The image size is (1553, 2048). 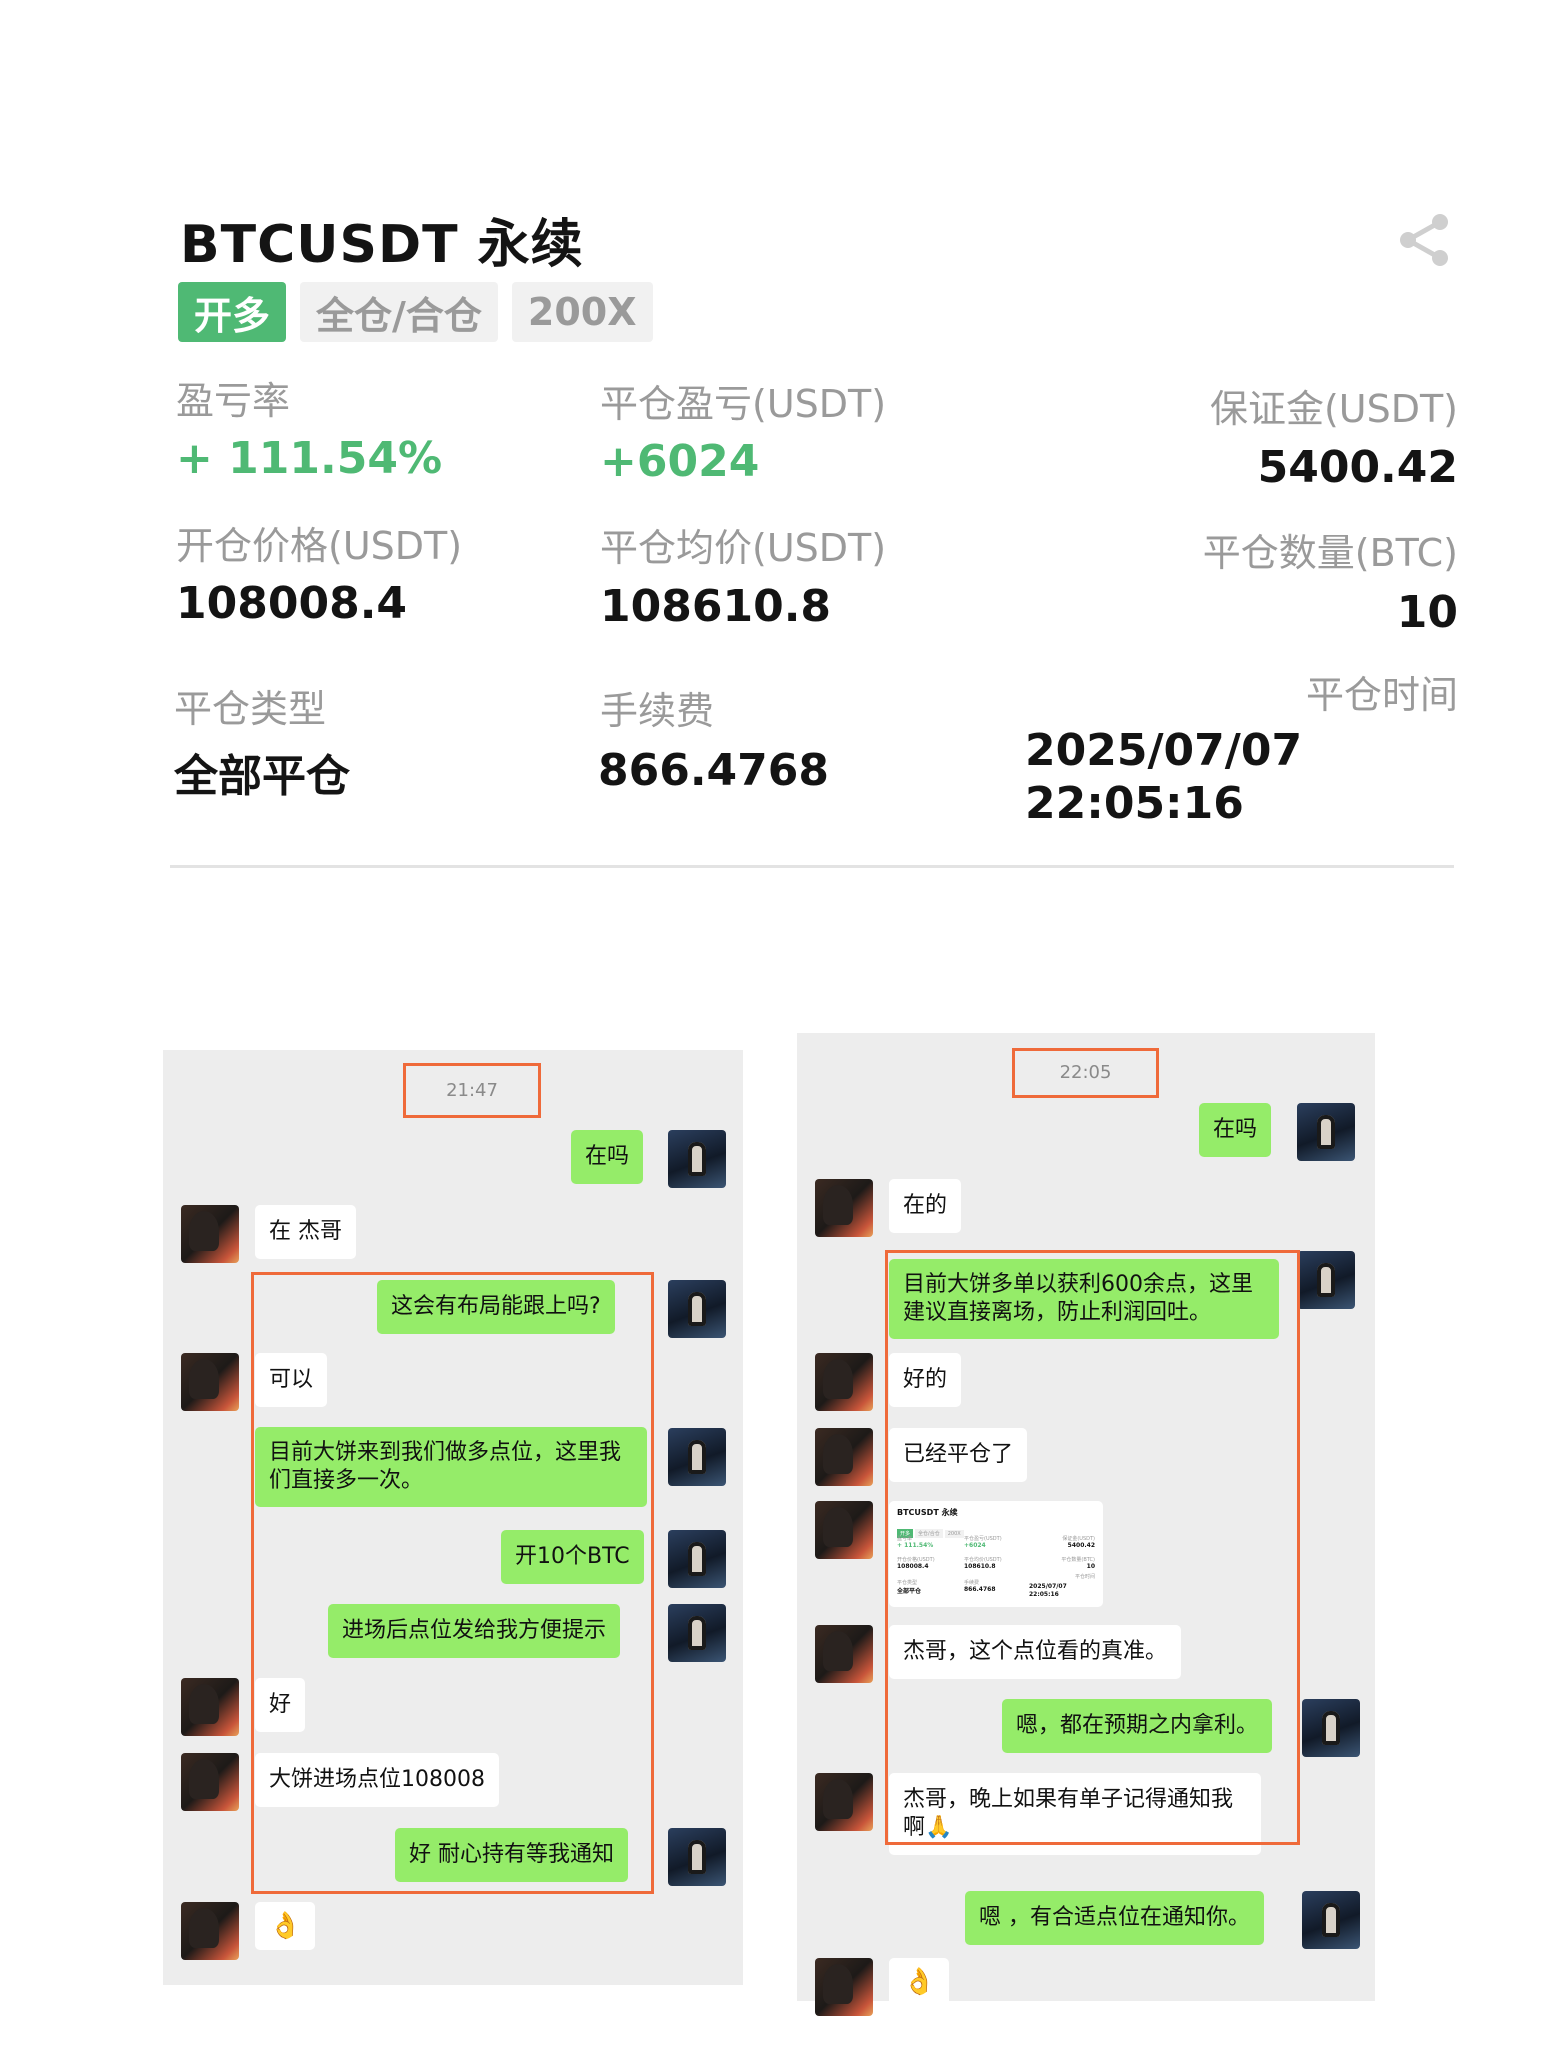 What do you see at coordinates (309, 458) in the screenshot?
I see `pnl-rate-value: + 111.54%` at bounding box center [309, 458].